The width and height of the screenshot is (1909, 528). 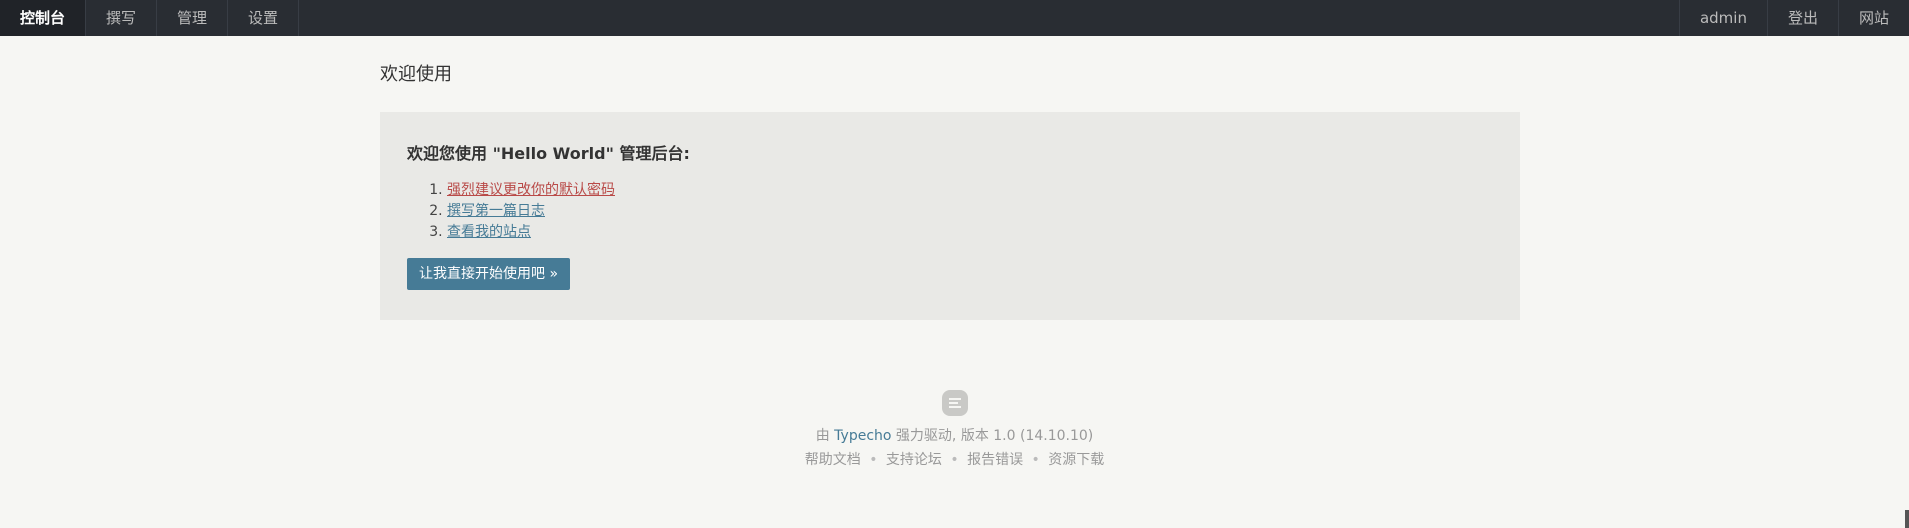 I want to click on list-item: 强烈建议更改你的默认密码, so click(x=970, y=190).